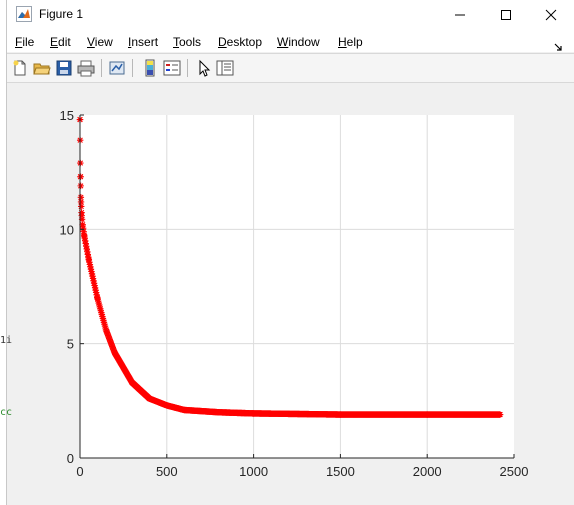  What do you see at coordinates (67, 115) in the screenshot?
I see `y-tick-label: 15` at bounding box center [67, 115].